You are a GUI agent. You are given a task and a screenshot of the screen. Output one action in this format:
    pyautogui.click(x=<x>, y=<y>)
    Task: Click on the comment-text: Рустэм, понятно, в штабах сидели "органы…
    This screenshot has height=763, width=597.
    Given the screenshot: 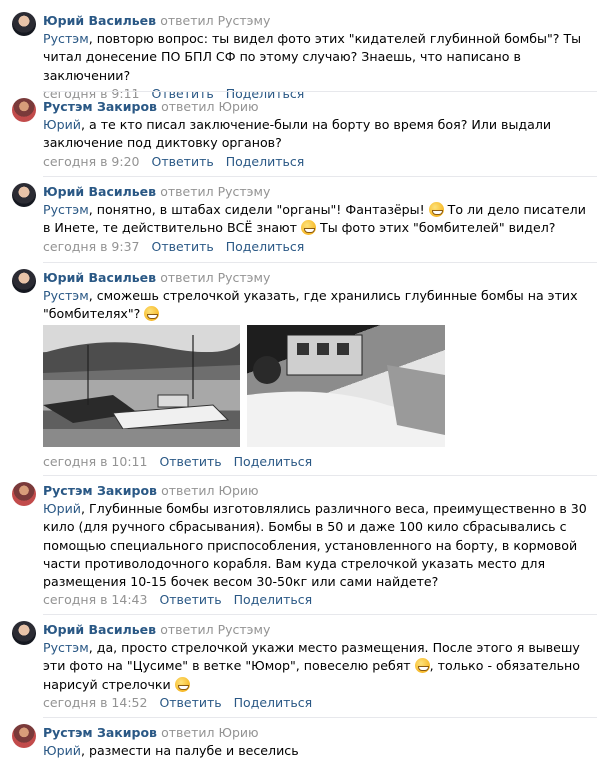 What is the action you would take?
    pyautogui.click(x=314, y=219)
    